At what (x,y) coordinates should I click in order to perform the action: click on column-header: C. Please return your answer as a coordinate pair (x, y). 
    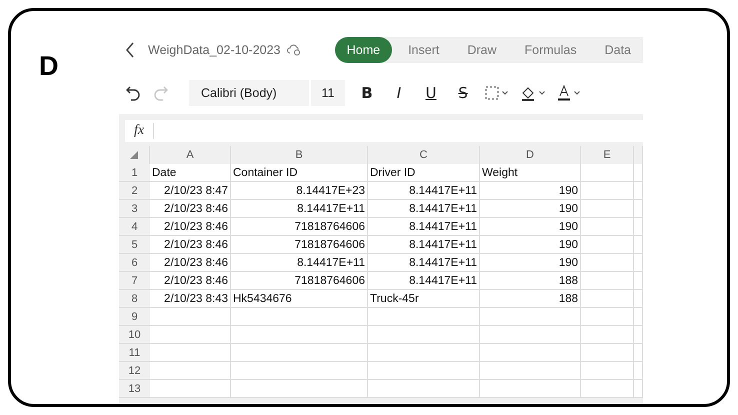
    Looking at the image, I should click on (424, 155).